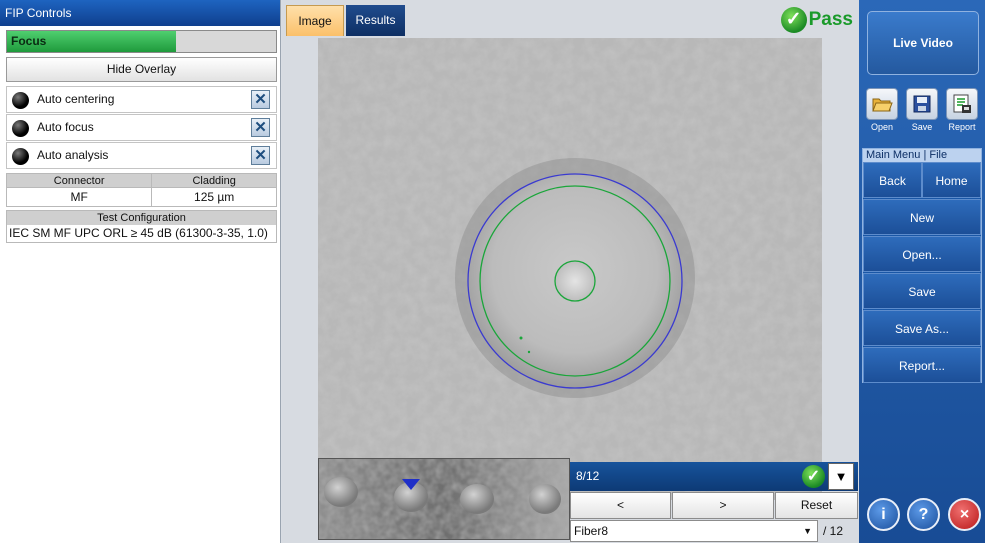 Image resolution: width=985 pixels, height=543 pixels. I want to click on option-auto-centering: Auto centering ✕, so click(141, 99).